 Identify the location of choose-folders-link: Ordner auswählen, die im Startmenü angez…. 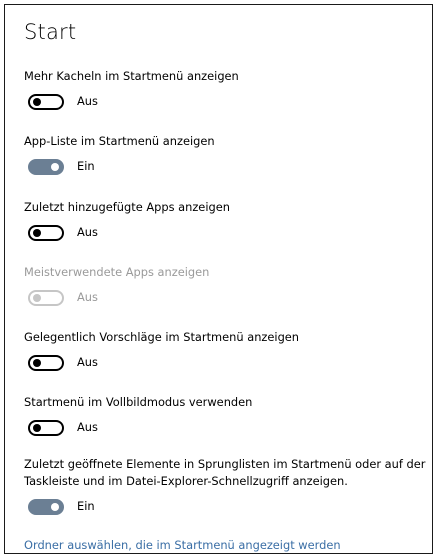
(182, 545).